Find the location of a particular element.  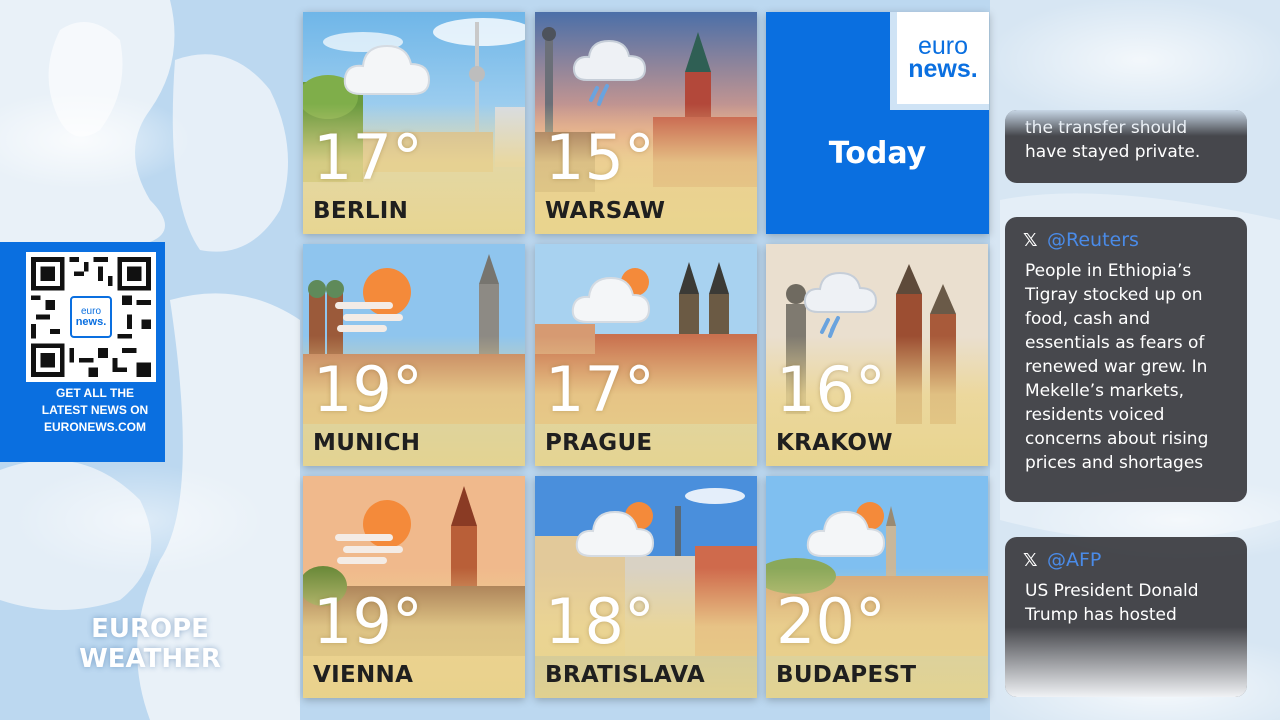

tweet-card-partial-top: the transfer should have stayed private. is located at coordinates (1126, 146).